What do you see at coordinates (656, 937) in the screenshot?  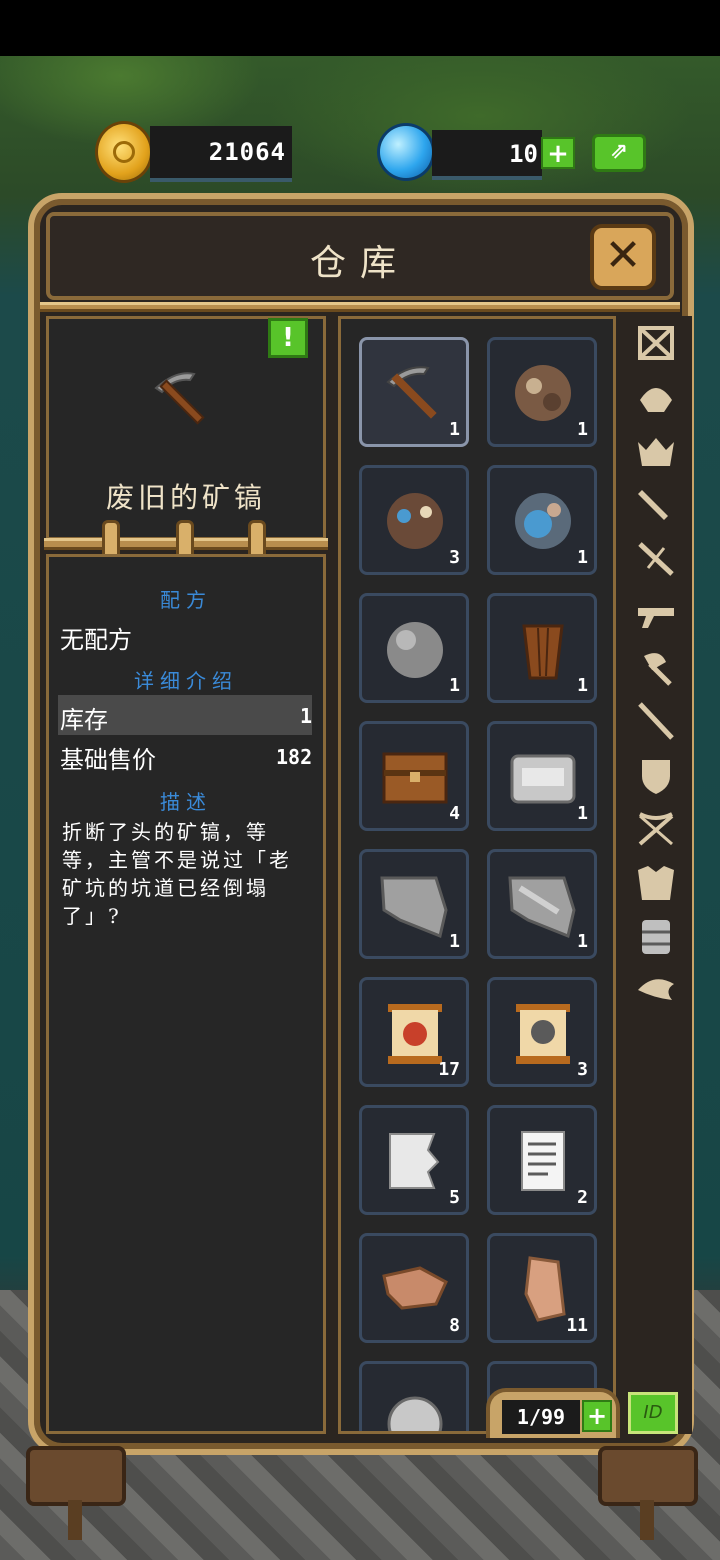 I see `barrel-icon` at bounding box center [656, 937].